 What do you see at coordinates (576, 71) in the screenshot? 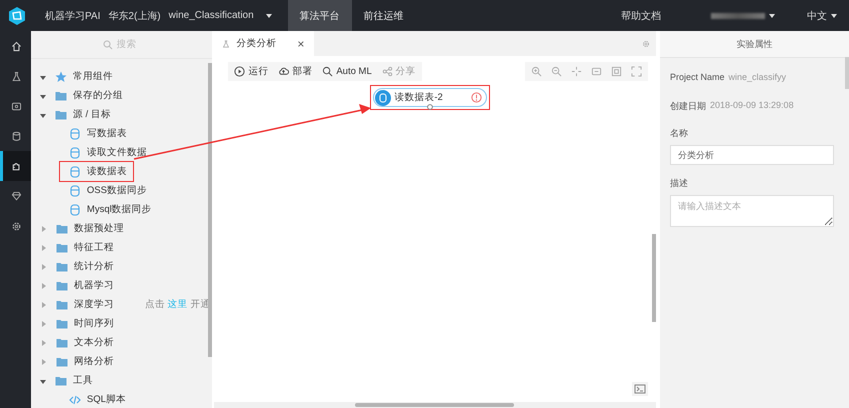
I see `center-icon` at bounding box center [576, 71].